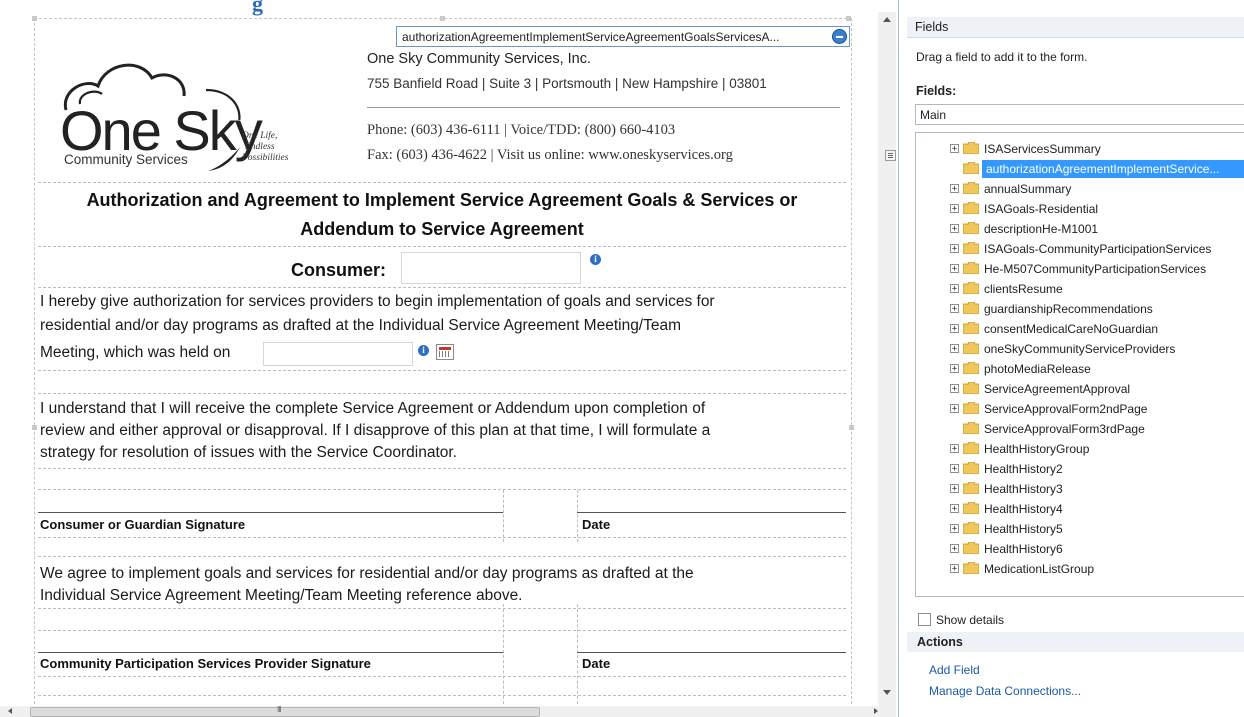 The image size is (1244, 717). I want to click on field-tree-node: + photoMediaRelease, so click(1080, 369).